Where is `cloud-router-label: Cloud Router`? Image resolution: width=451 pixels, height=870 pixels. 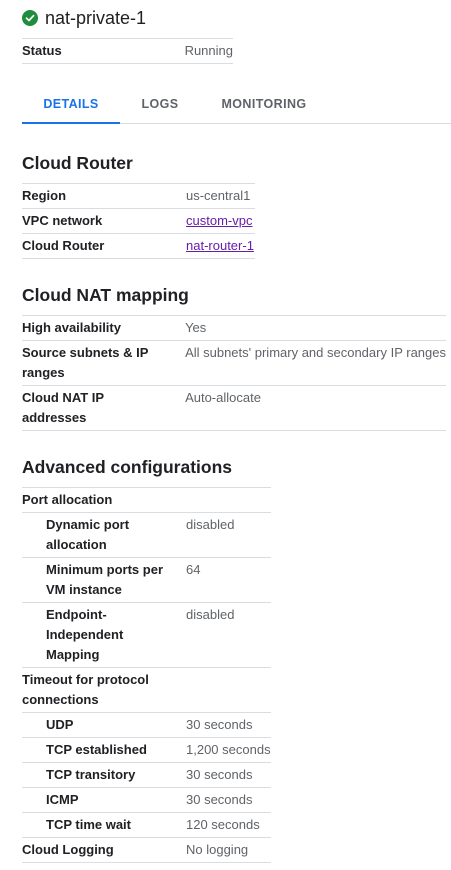
cloud-router-label: Cloud Router is located at coordinates (104, 246).